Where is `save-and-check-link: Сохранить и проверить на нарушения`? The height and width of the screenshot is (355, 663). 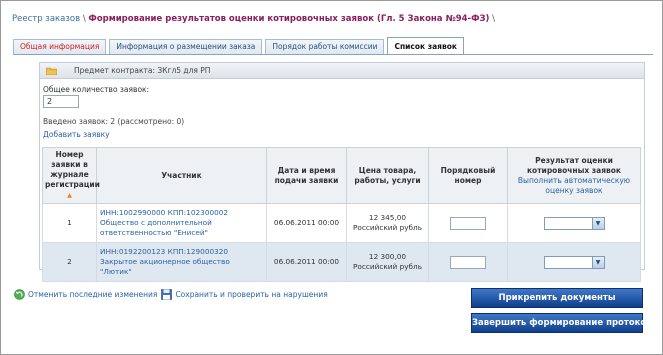 save-and-check-link: Сохранить и проверить на нарушения is located at coordinates (251, 294).